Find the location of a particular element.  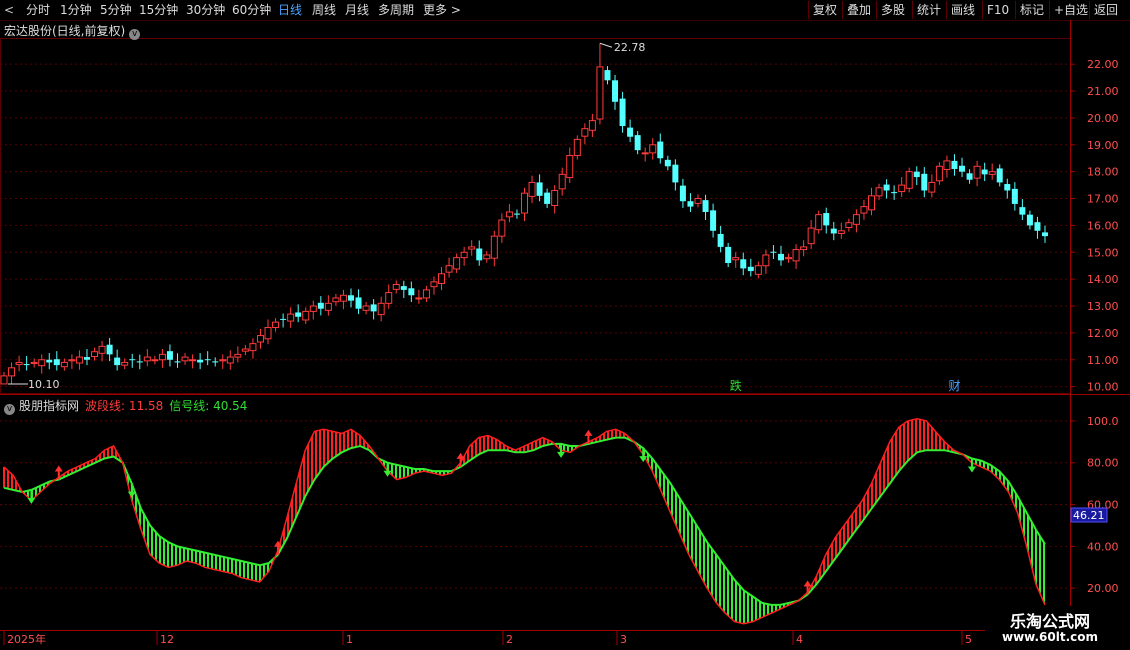

price-tick-label: 20.00 is located at coordinates (1103, 118).